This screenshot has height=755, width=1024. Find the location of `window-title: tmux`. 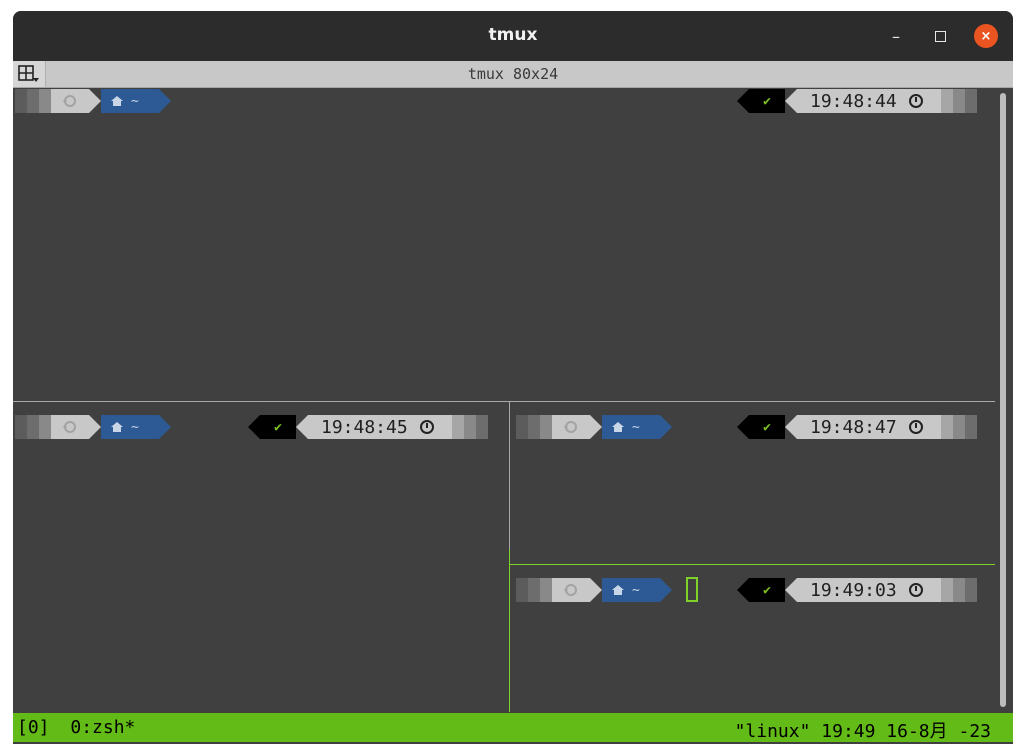

window-title: tmux is located at coordinates (513, 35).